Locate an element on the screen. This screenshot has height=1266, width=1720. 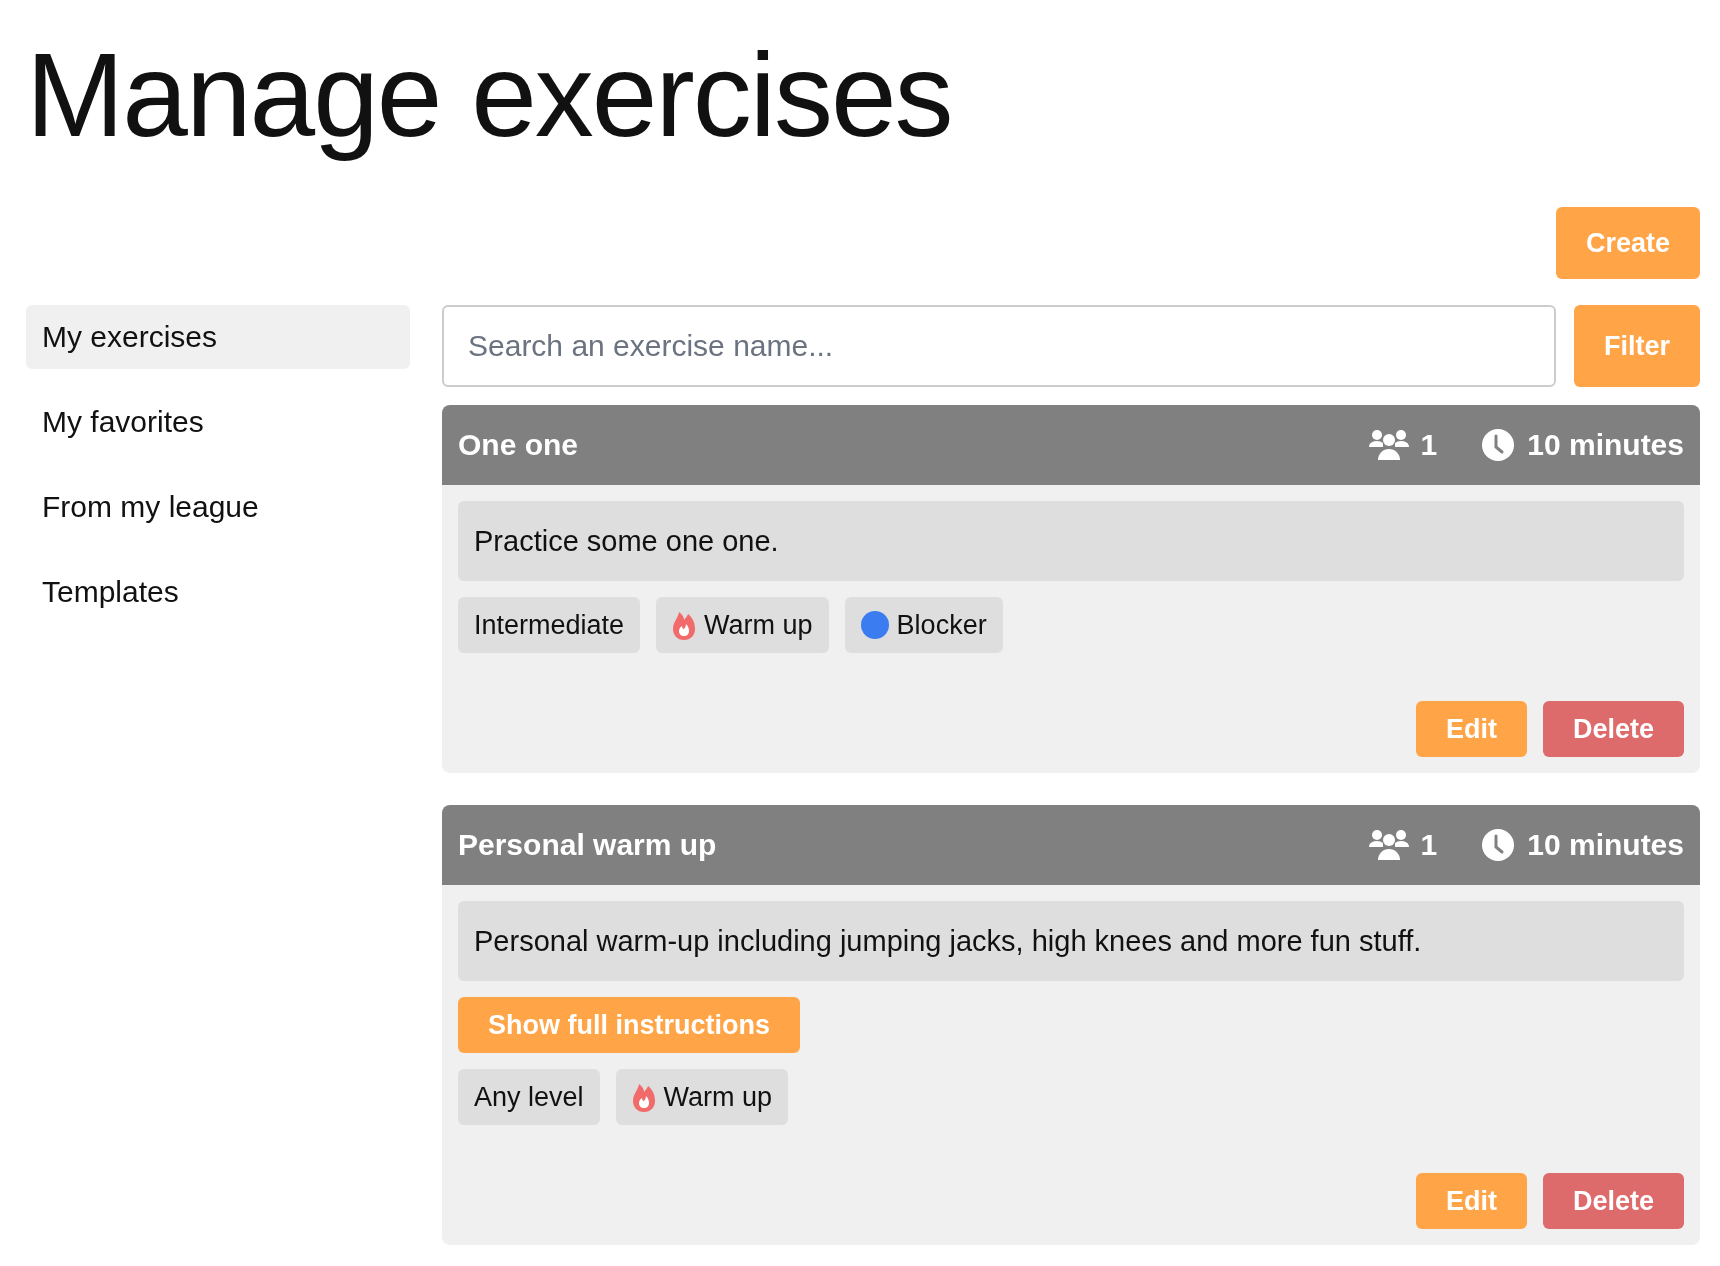
sidebar-item: My favorites is located at coordinates (218, 422).